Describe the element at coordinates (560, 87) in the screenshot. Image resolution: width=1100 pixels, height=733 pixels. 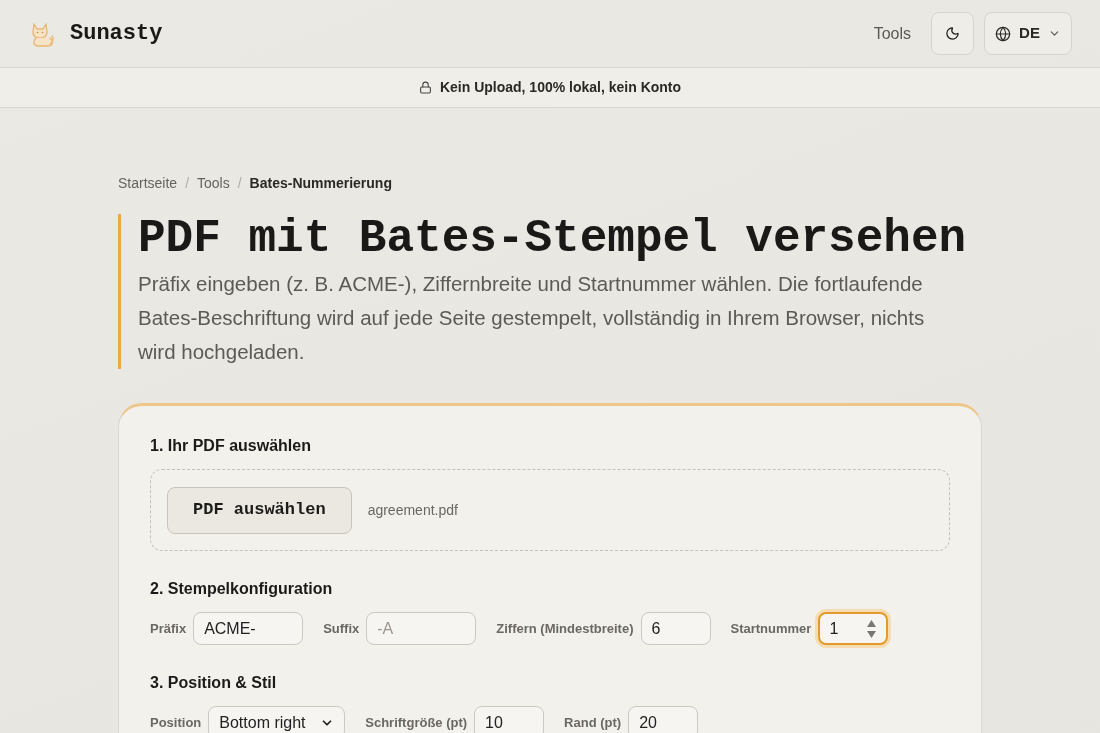
I see `banner-text: Kein Upload, 100% lokal, kein Konto` at that location.